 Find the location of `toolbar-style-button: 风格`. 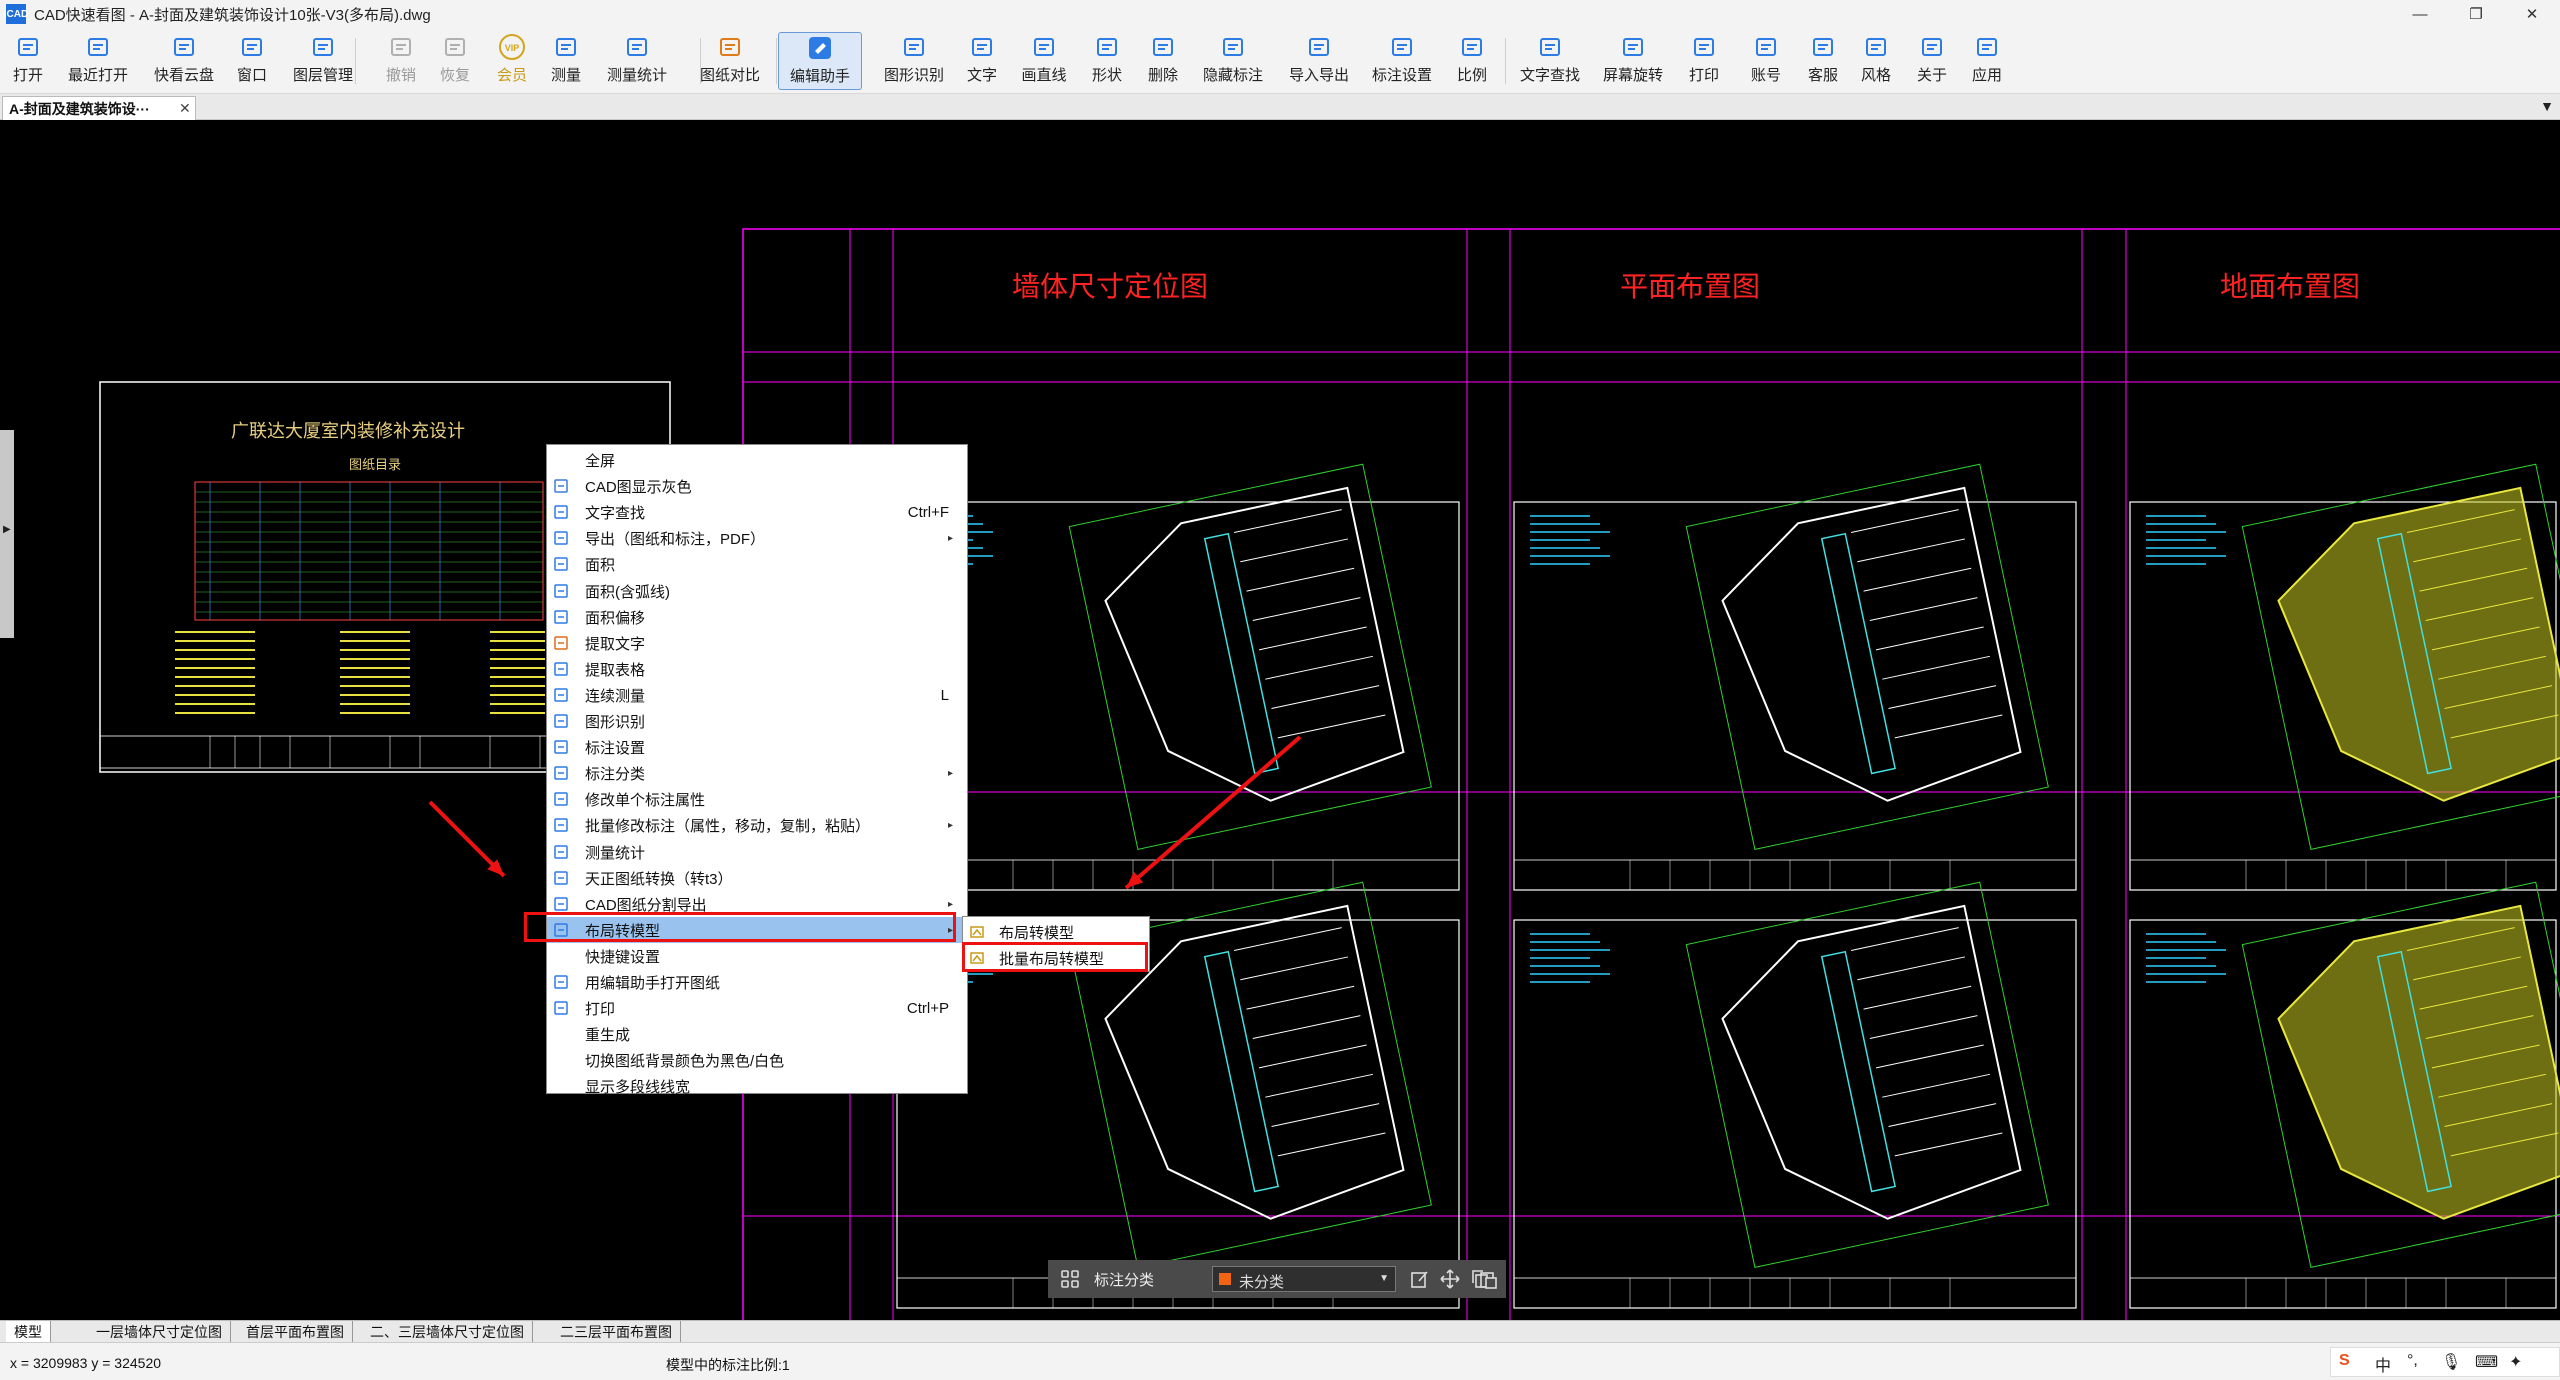

toolbar-style-button: 风格 is located at coordinates (1876, 61).